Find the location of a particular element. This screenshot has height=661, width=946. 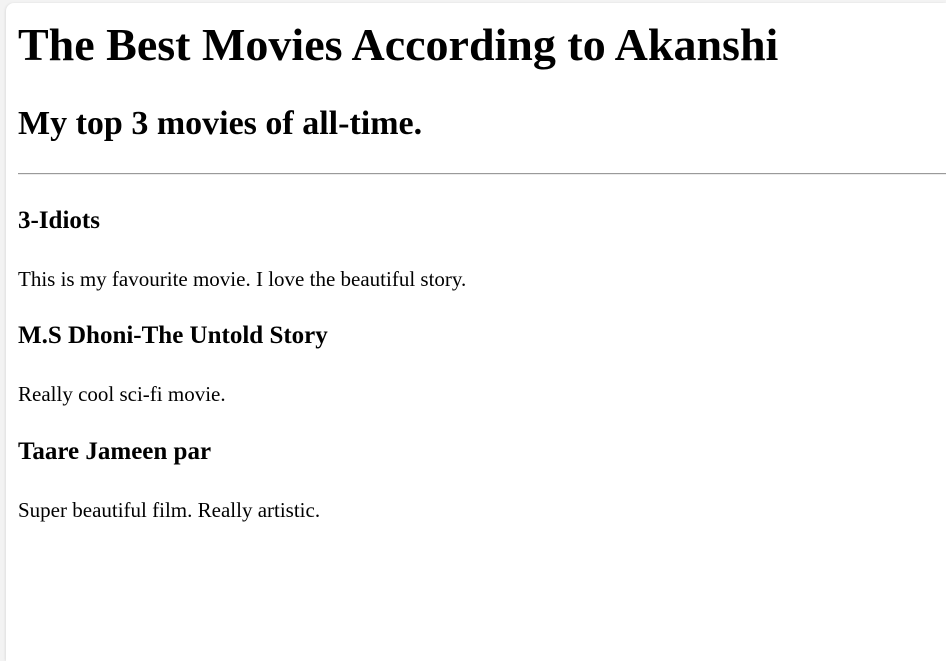

page-subtitle: My top 3 movies of all-time. is located at coordinates (220, 123).